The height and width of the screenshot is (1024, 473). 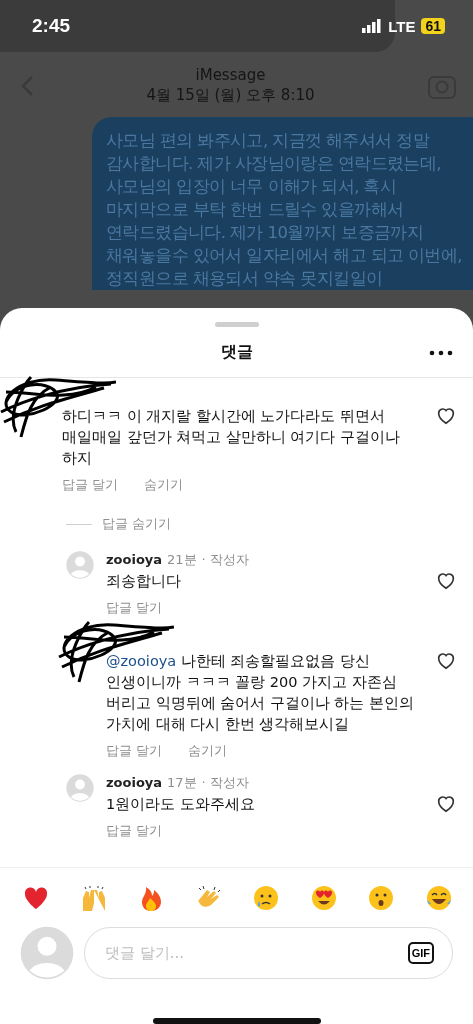 I want to click on status-time: 2:45, so click(x=51, y=26).